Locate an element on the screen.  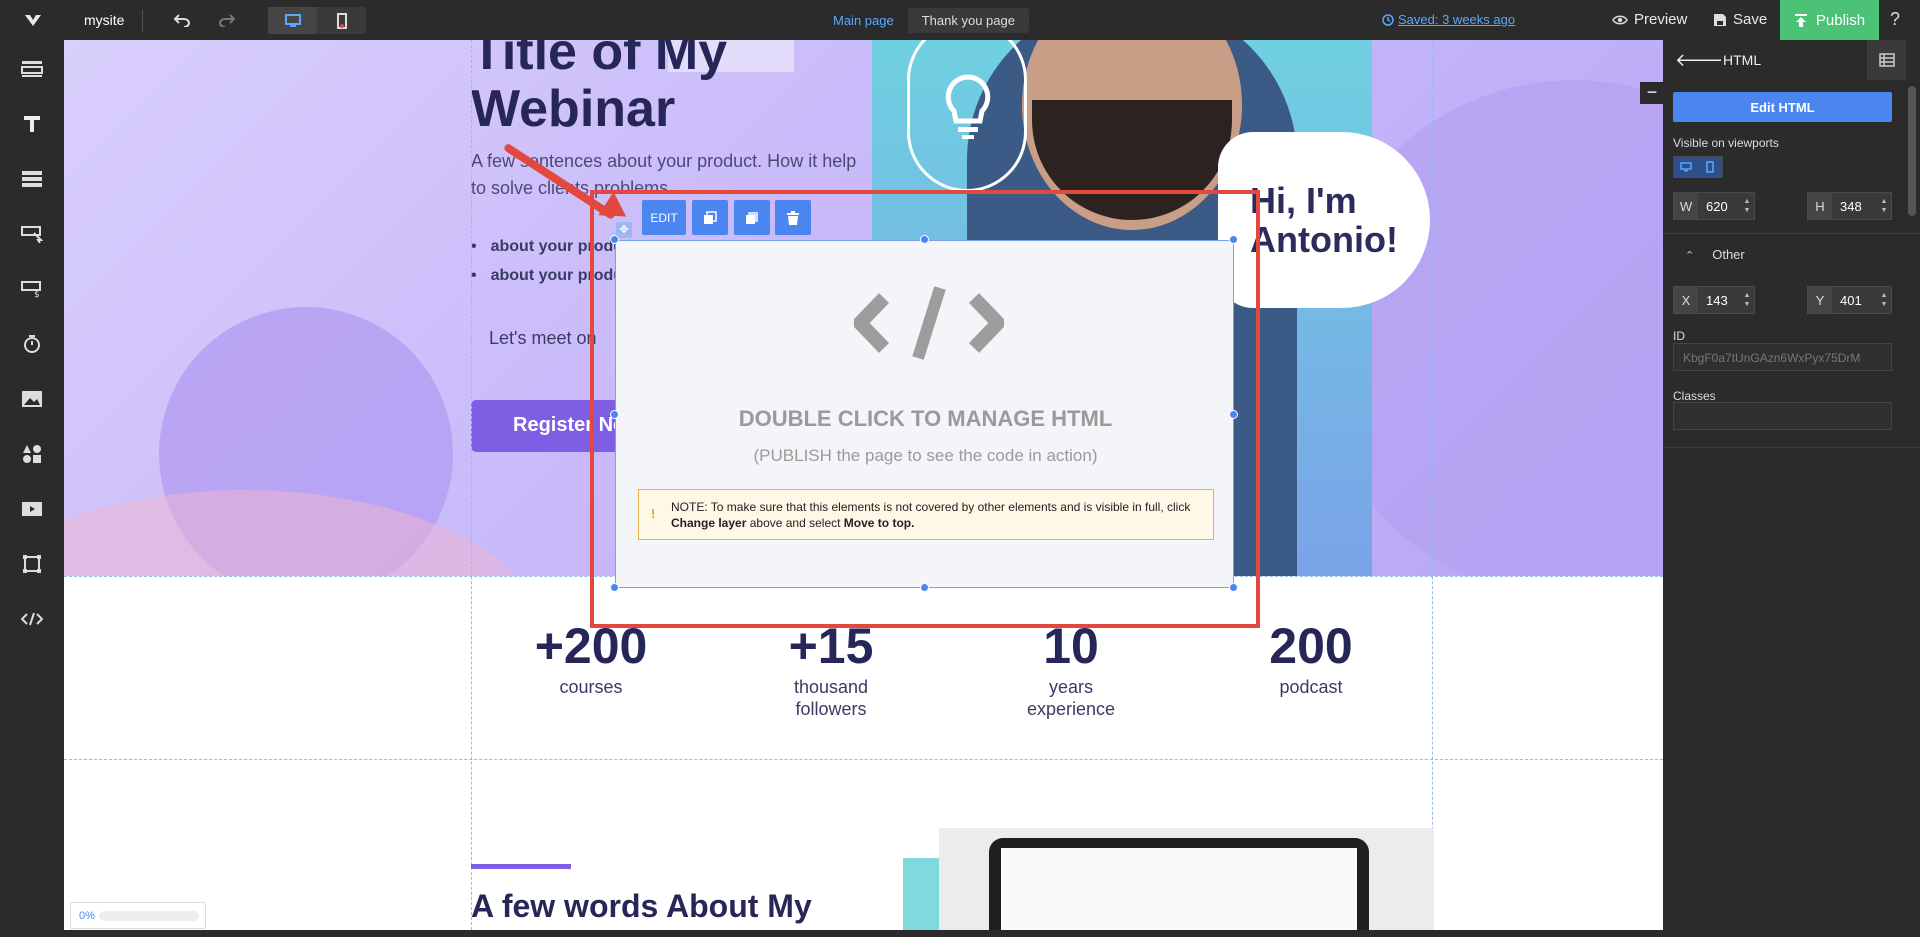
laptop-image is located at coordinates (1186, 879).